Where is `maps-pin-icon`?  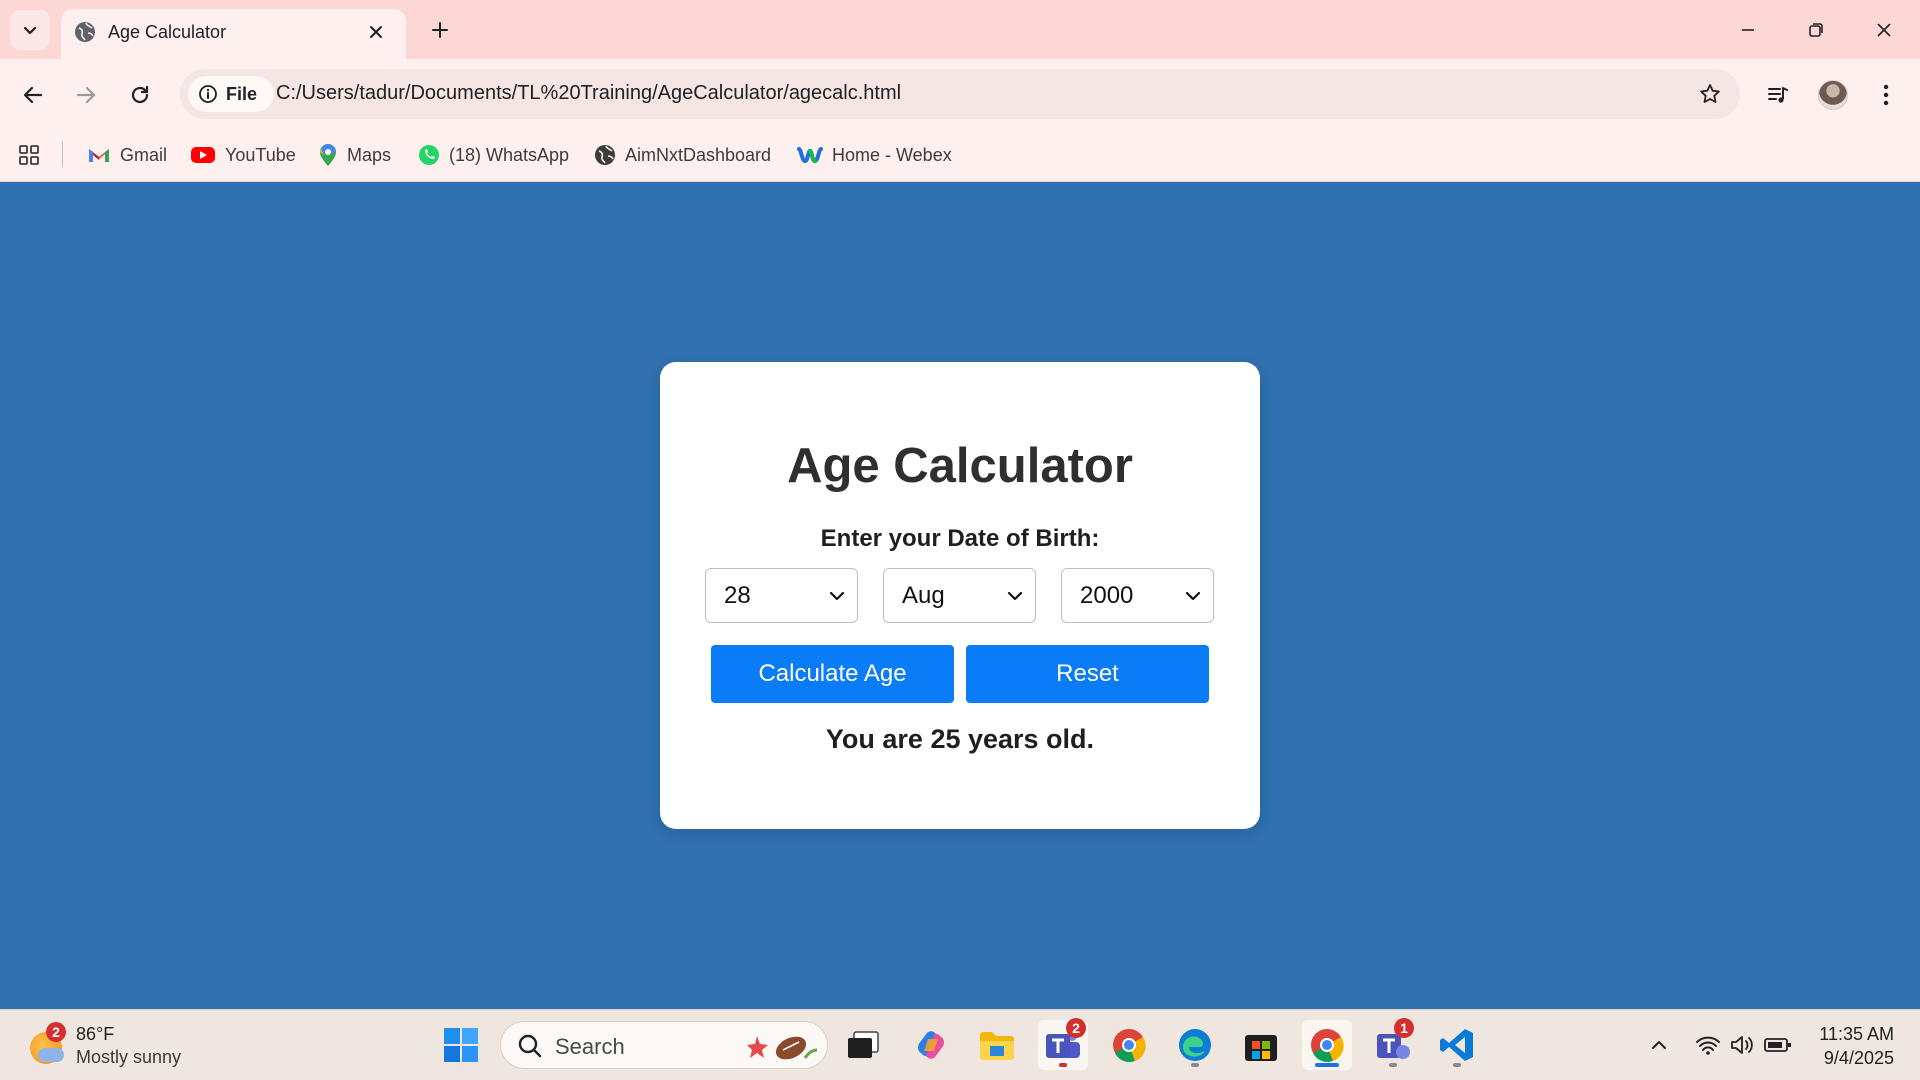 maps-pin-icon is located at coordinates (328, 155).